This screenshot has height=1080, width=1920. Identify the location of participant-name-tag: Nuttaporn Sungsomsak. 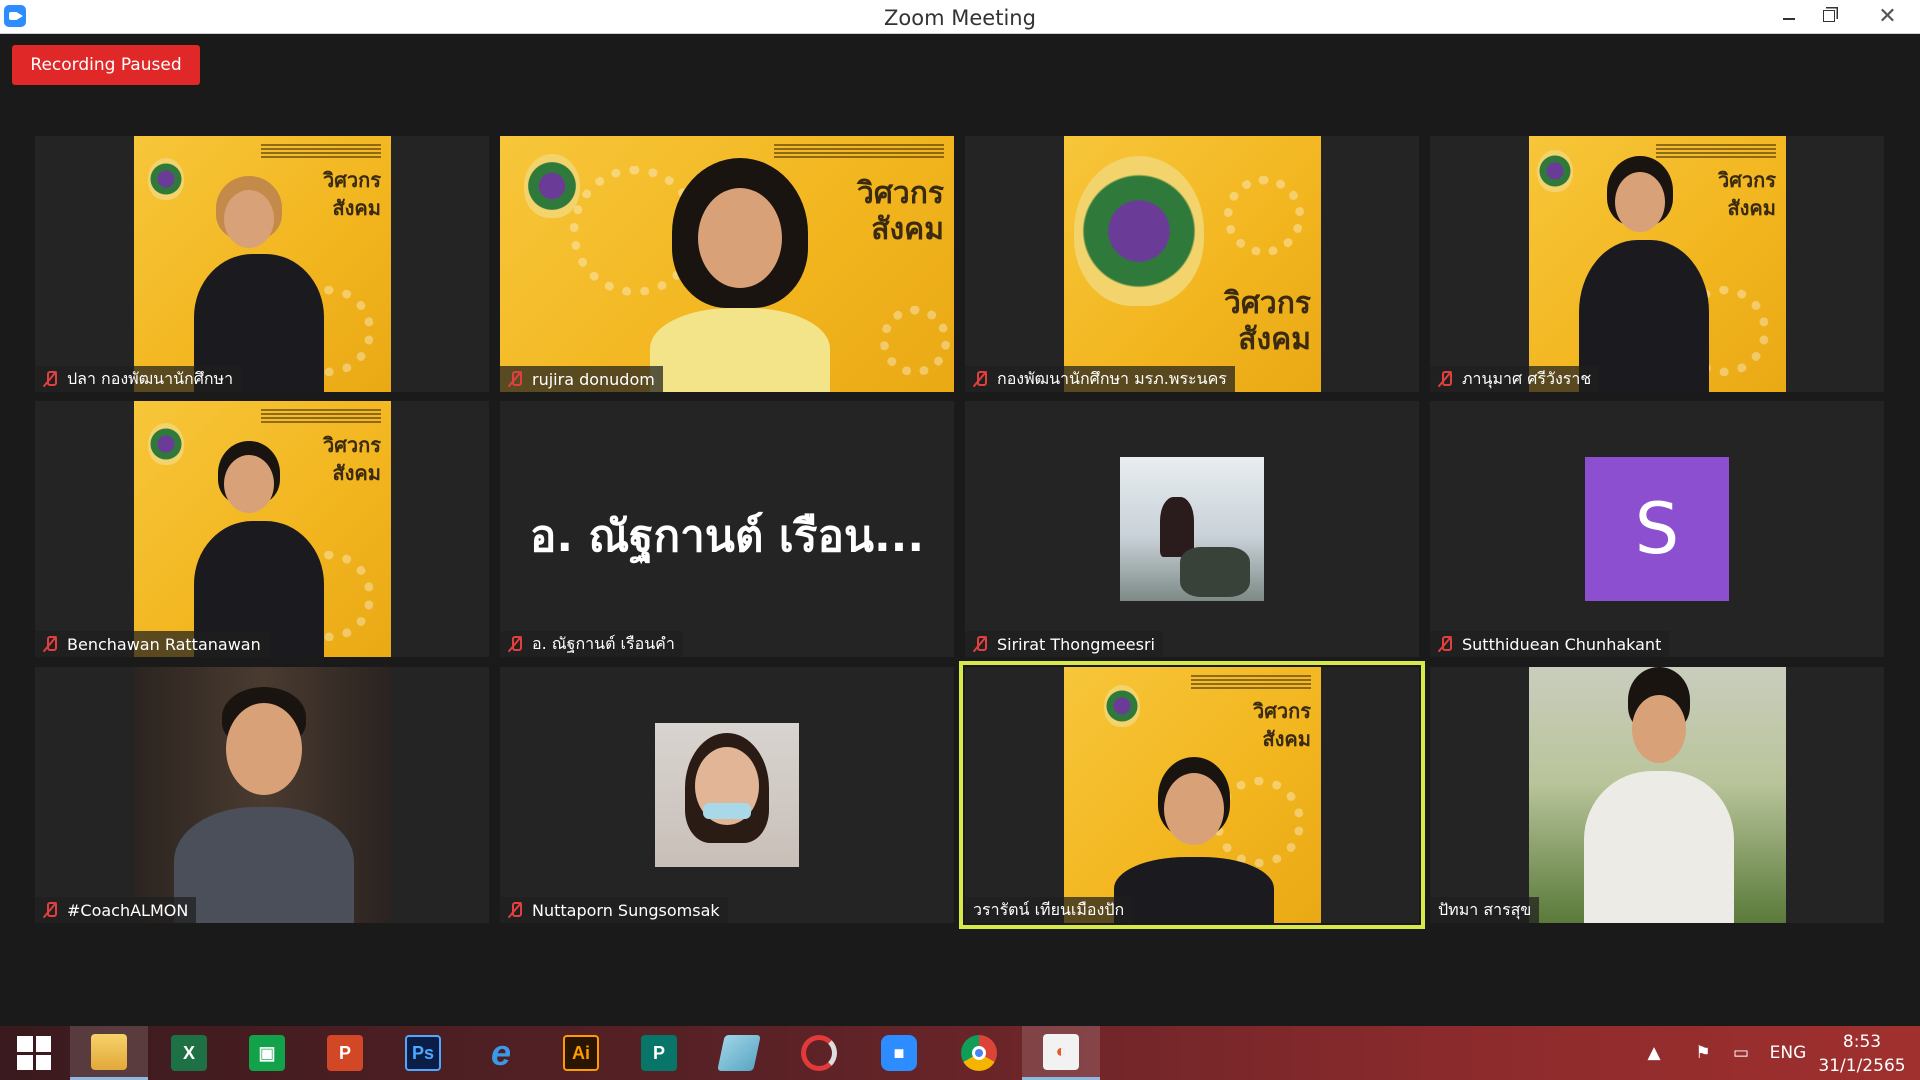
(614, 910).